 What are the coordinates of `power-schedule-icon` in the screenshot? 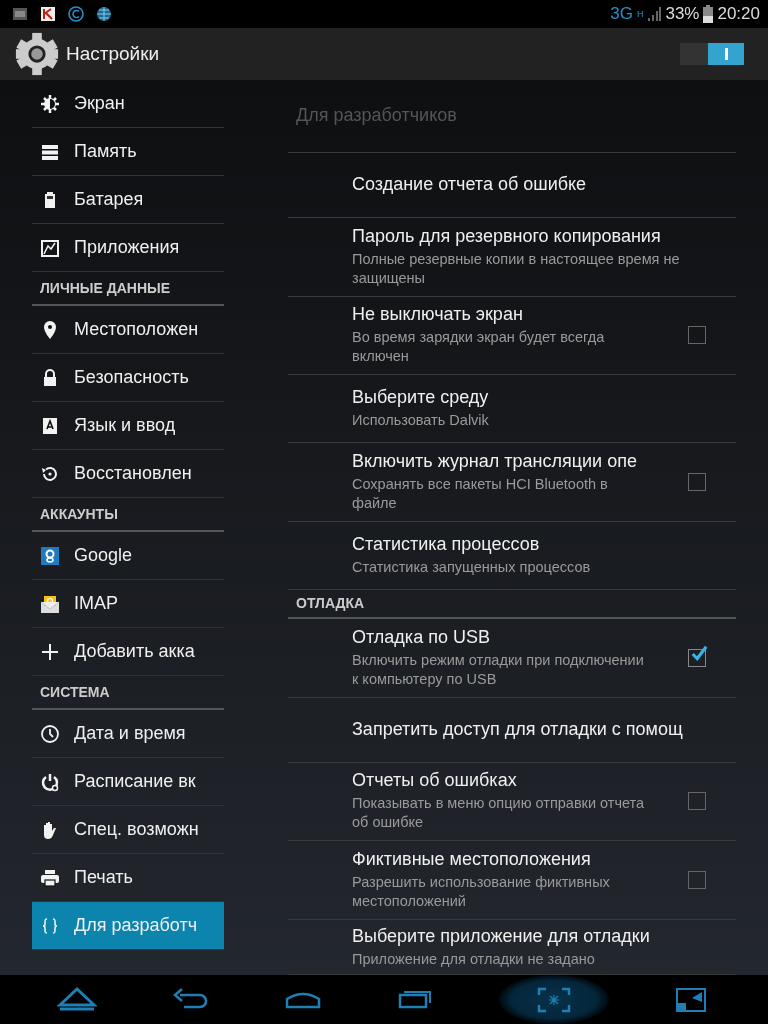 It's located at (50, 781).